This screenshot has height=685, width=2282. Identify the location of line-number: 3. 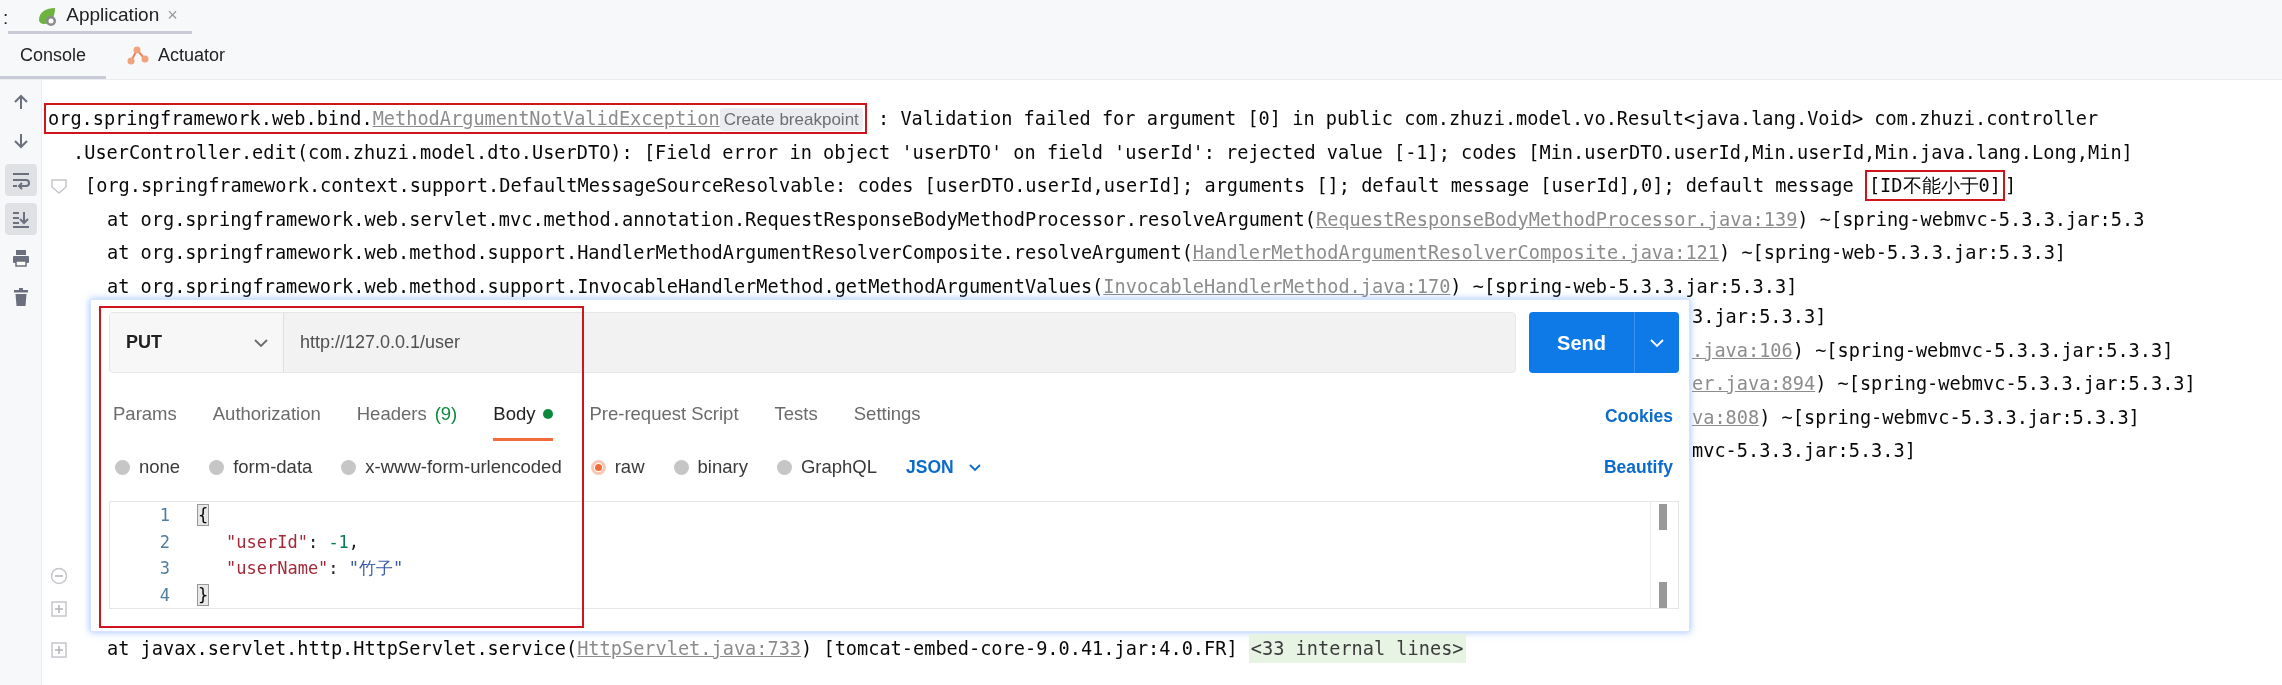
(164, 568).